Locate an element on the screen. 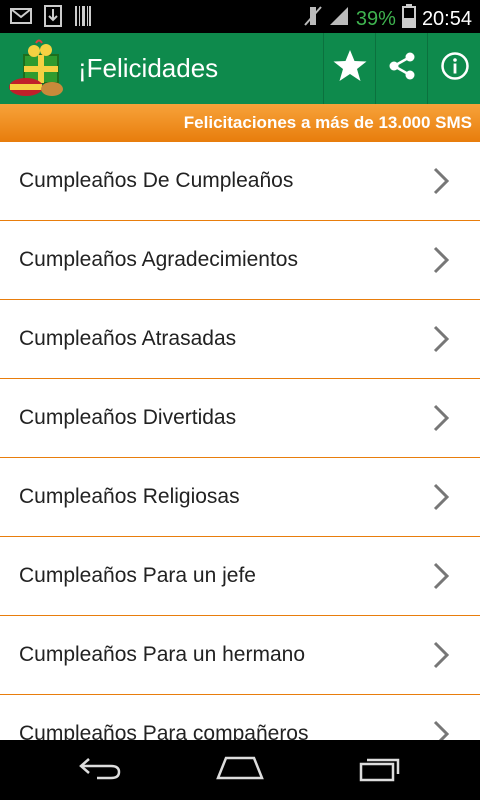 Image resolution: width=480 pixels, height=800 pixels. info-icon is located at coordinates (455, 68).